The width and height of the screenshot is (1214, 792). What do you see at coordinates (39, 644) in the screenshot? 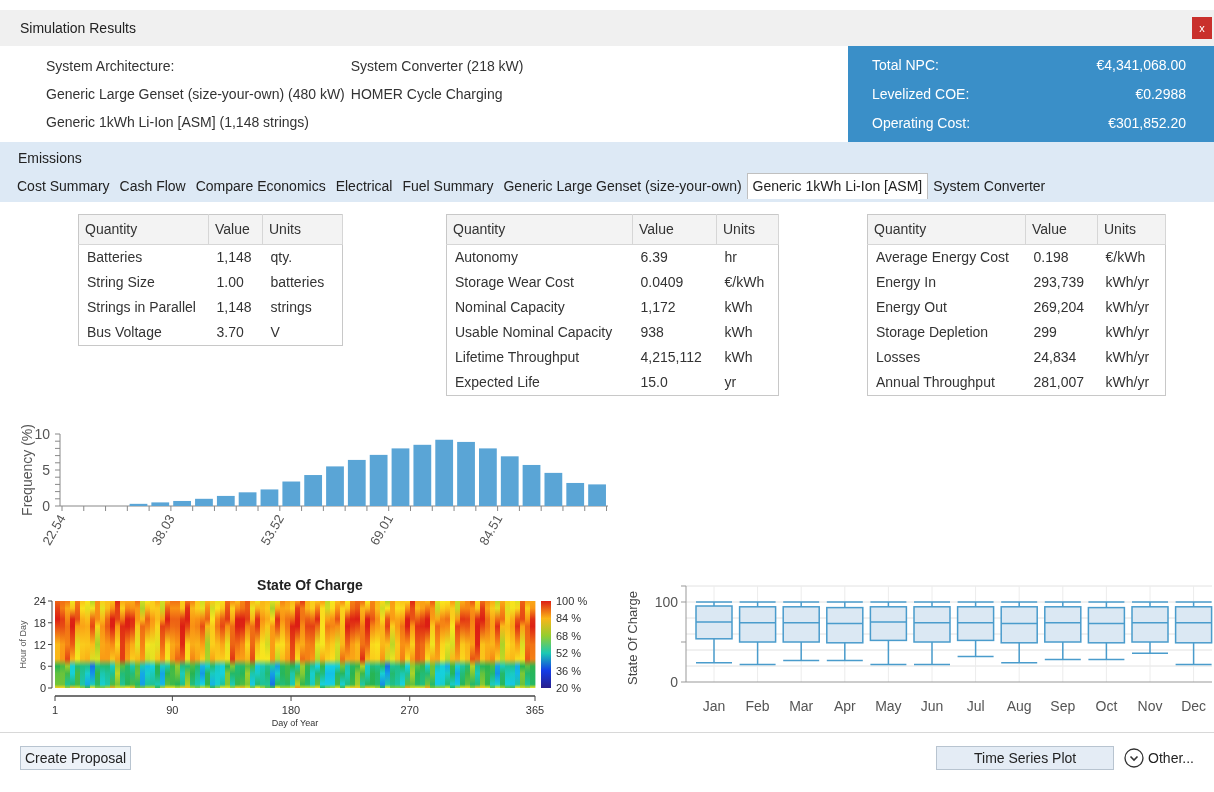
I see `y-tick-label: 12` at bounding box center [39, 644].